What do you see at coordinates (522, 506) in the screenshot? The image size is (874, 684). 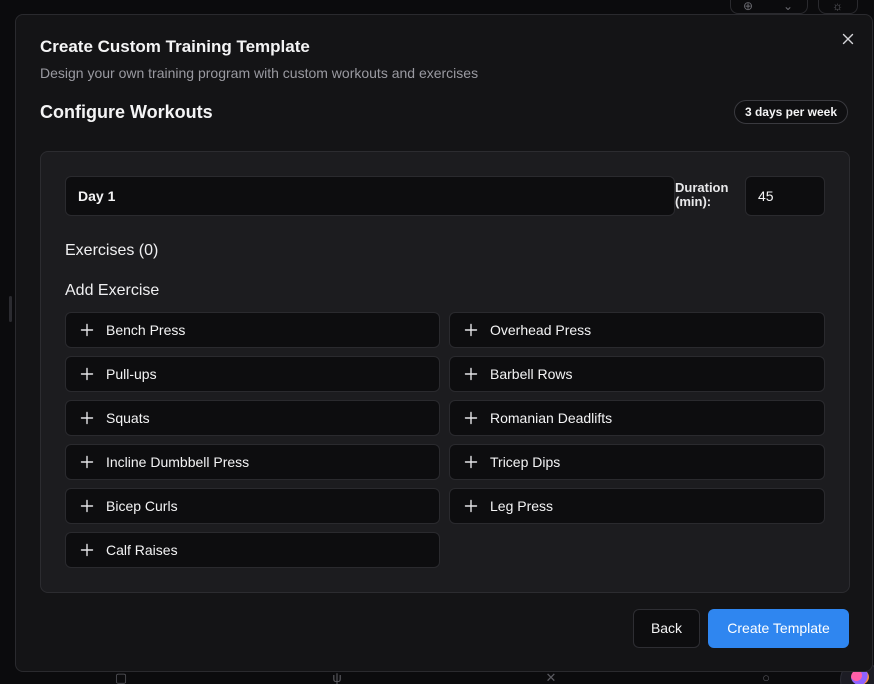 I see `exercise-label: Leg Press` at bounding box center [522, 506].